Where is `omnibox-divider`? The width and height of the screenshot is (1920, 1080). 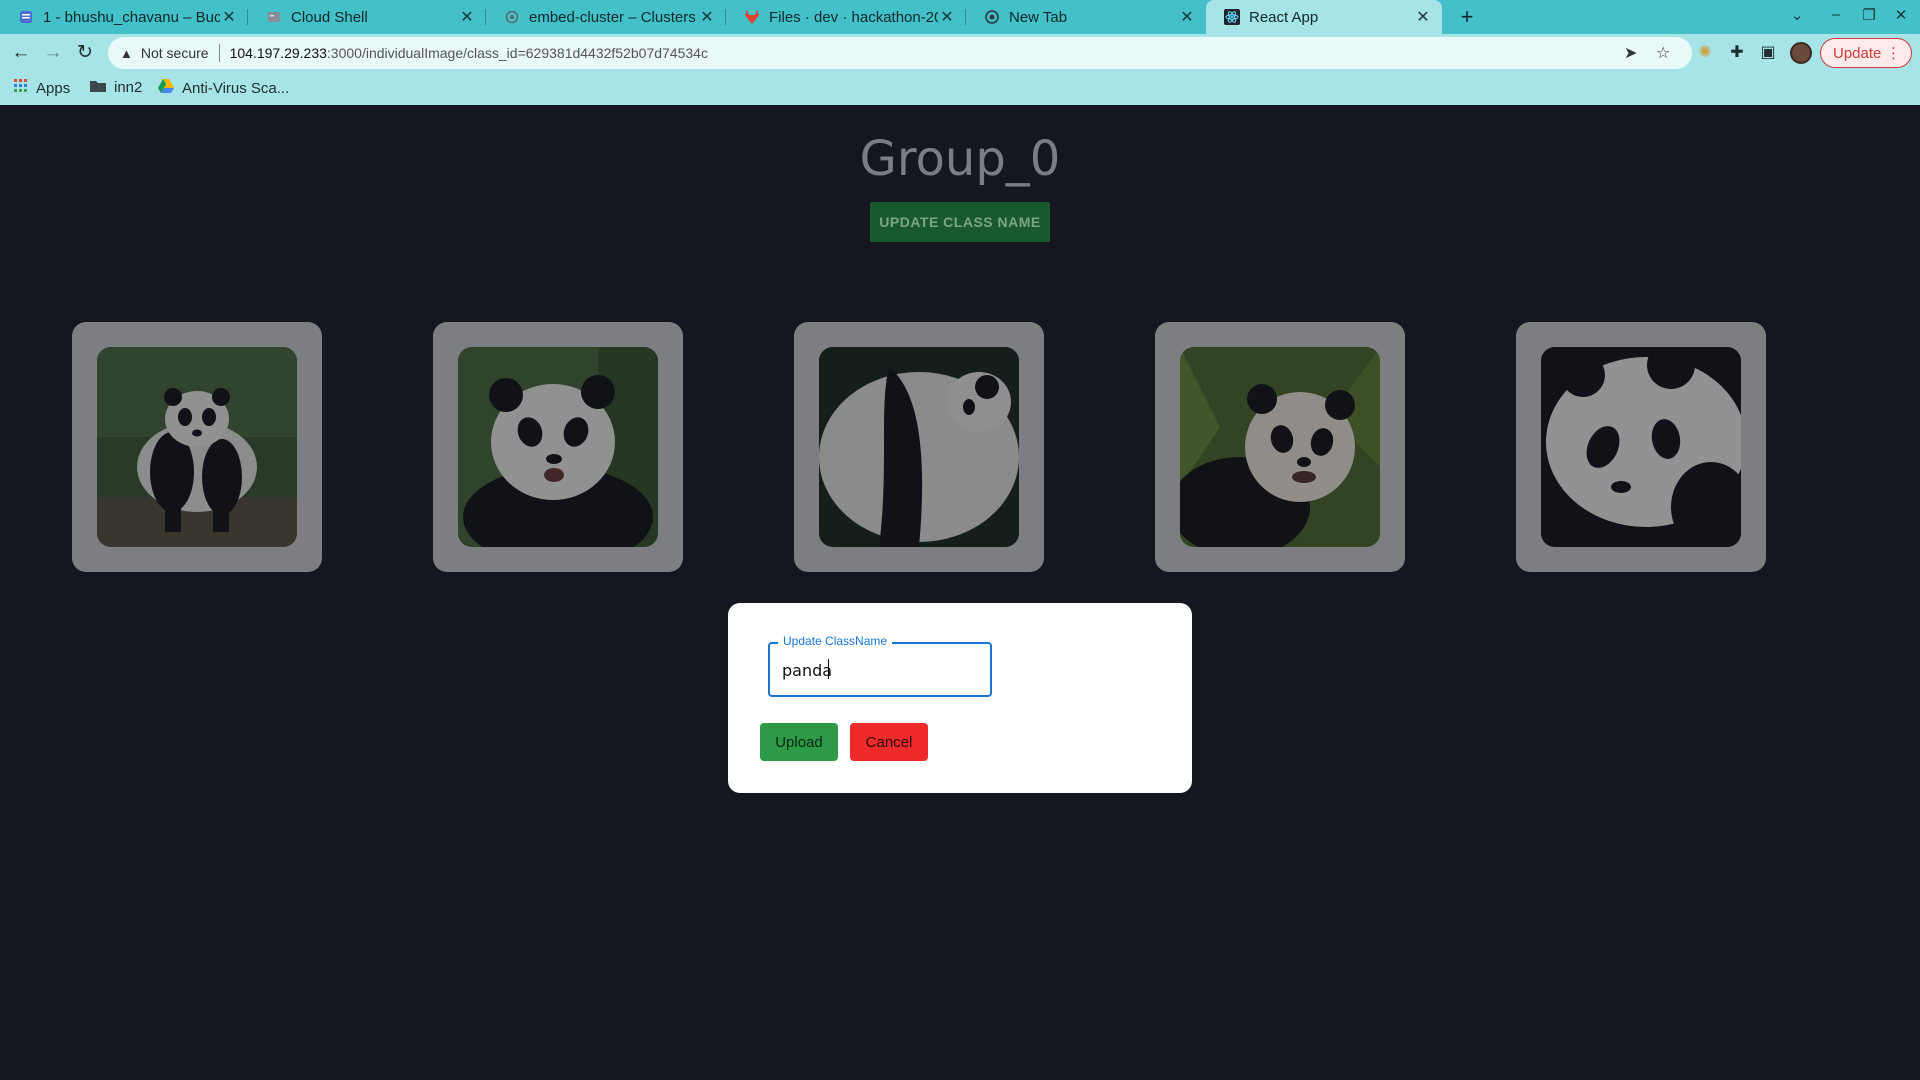
omnibox-divider is located at coordinates (219, 53).